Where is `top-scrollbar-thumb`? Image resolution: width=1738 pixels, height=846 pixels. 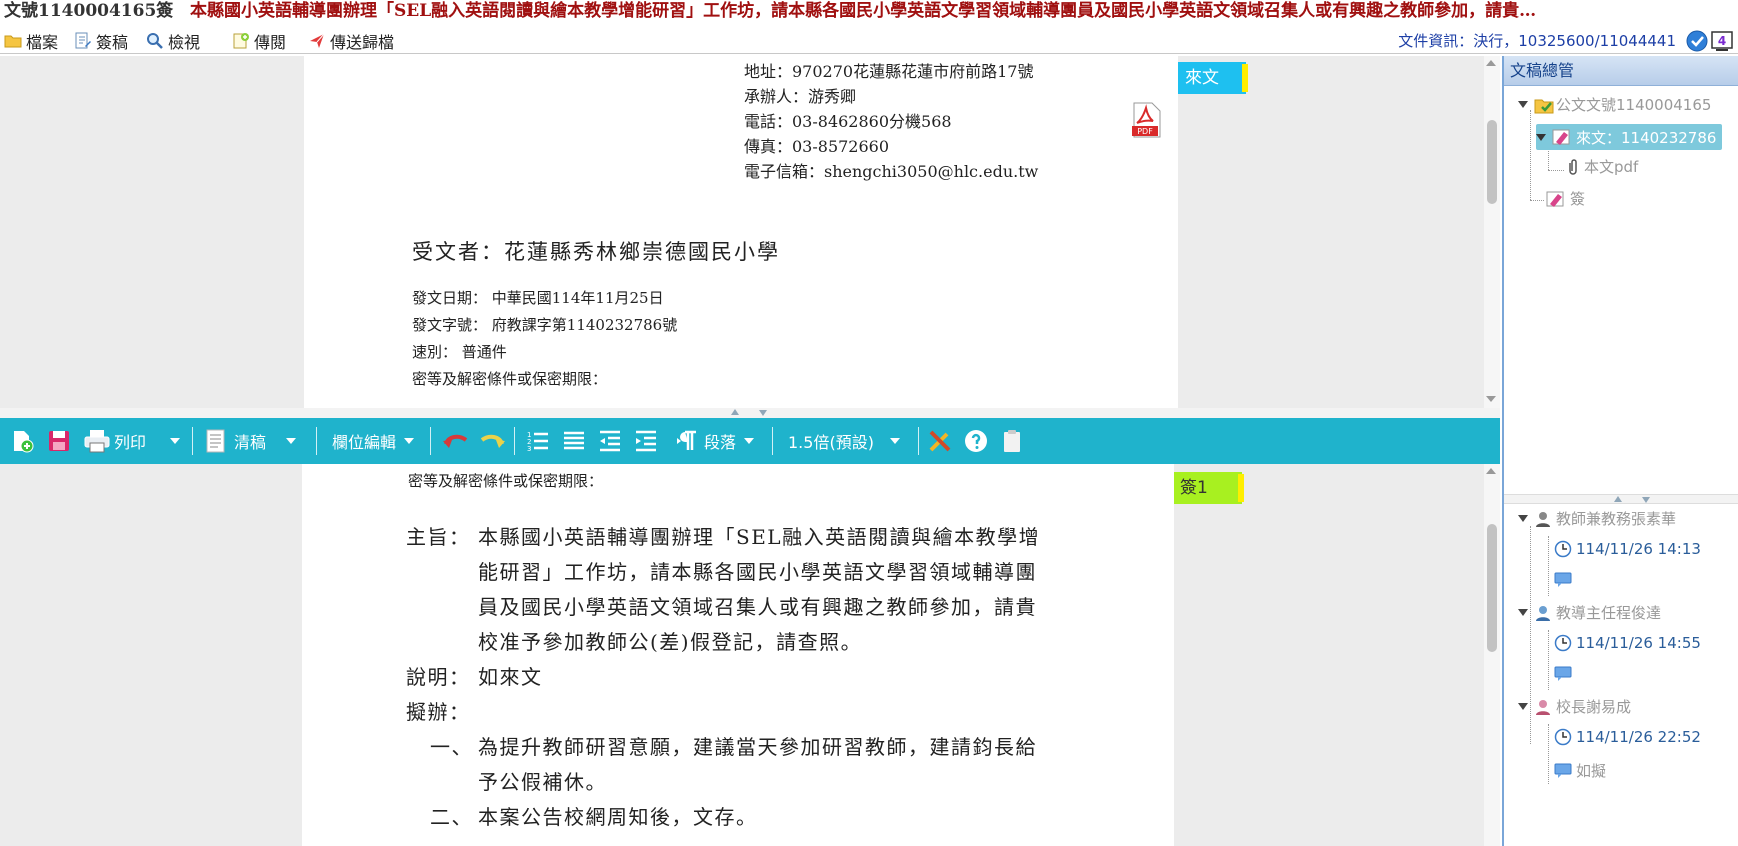
top-scrollbar-thumb is located at coordinates (1492, 162).